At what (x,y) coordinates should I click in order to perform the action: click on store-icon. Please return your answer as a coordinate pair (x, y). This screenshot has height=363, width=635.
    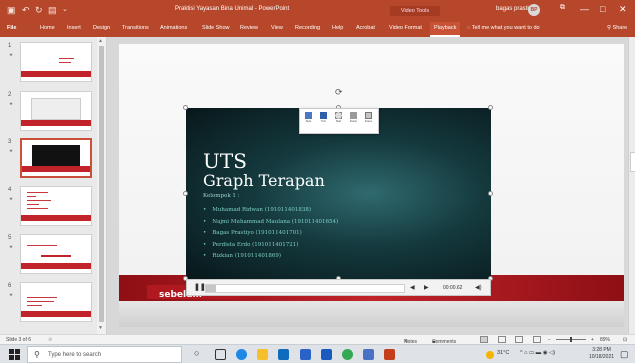
    Looking at the image, I should click on (283, 354).